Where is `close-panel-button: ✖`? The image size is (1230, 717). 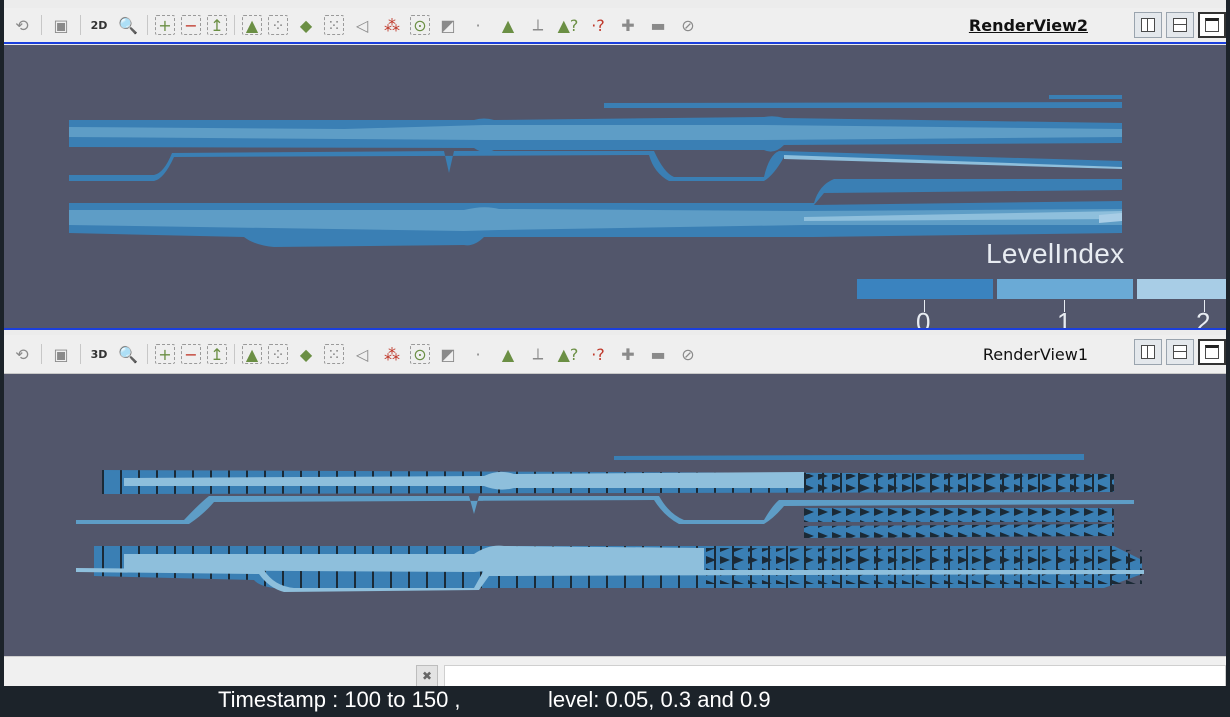 close-panel-button: ✖ is located at coordinates (427, 675).